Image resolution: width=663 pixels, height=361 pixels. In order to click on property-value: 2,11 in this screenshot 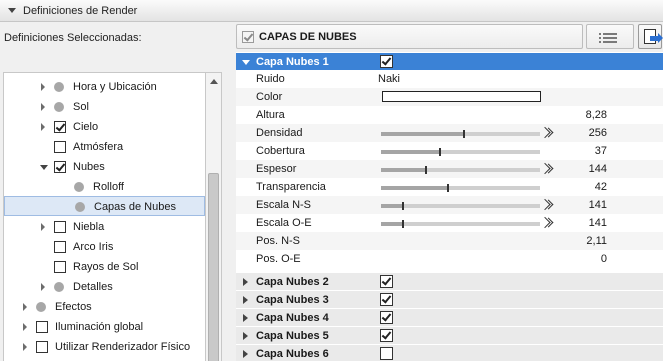, I will do `click(596, 241)`.